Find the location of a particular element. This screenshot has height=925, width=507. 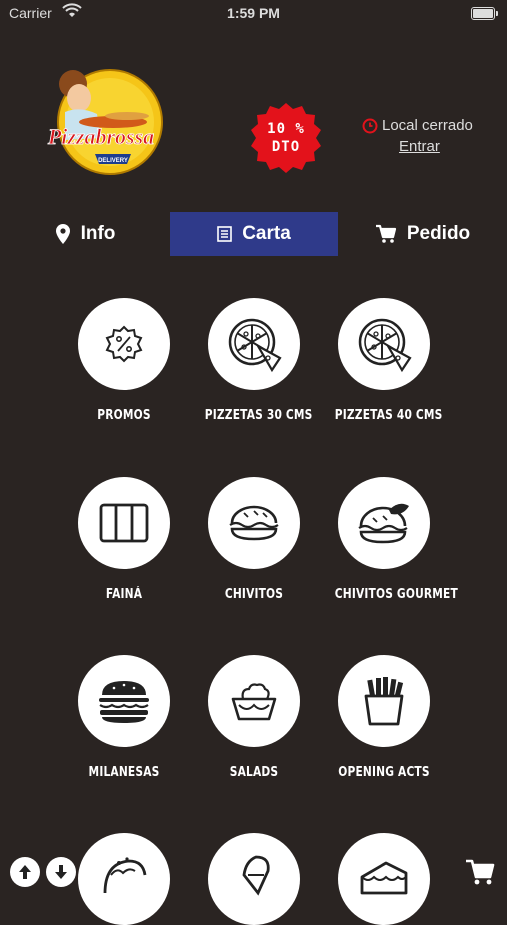

scroll-up-button is located at coordinates (25, 872).